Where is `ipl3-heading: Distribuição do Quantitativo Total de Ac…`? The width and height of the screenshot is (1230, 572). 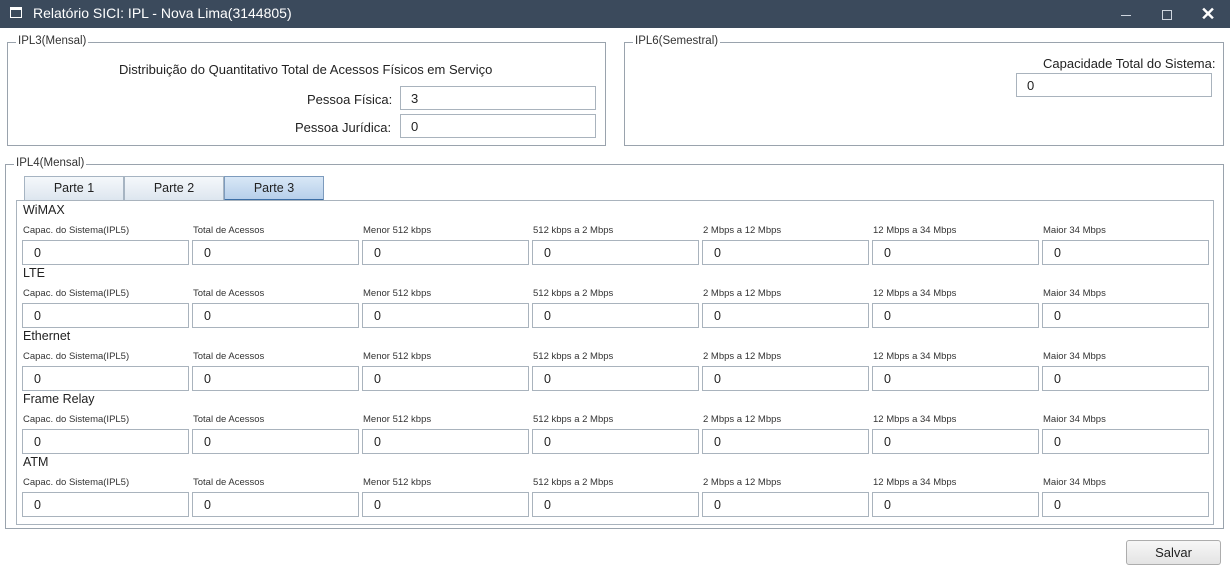 ipl3-heading: Distribuição do Quantitativo Total de Ac… is located at coordinates (306, 69).